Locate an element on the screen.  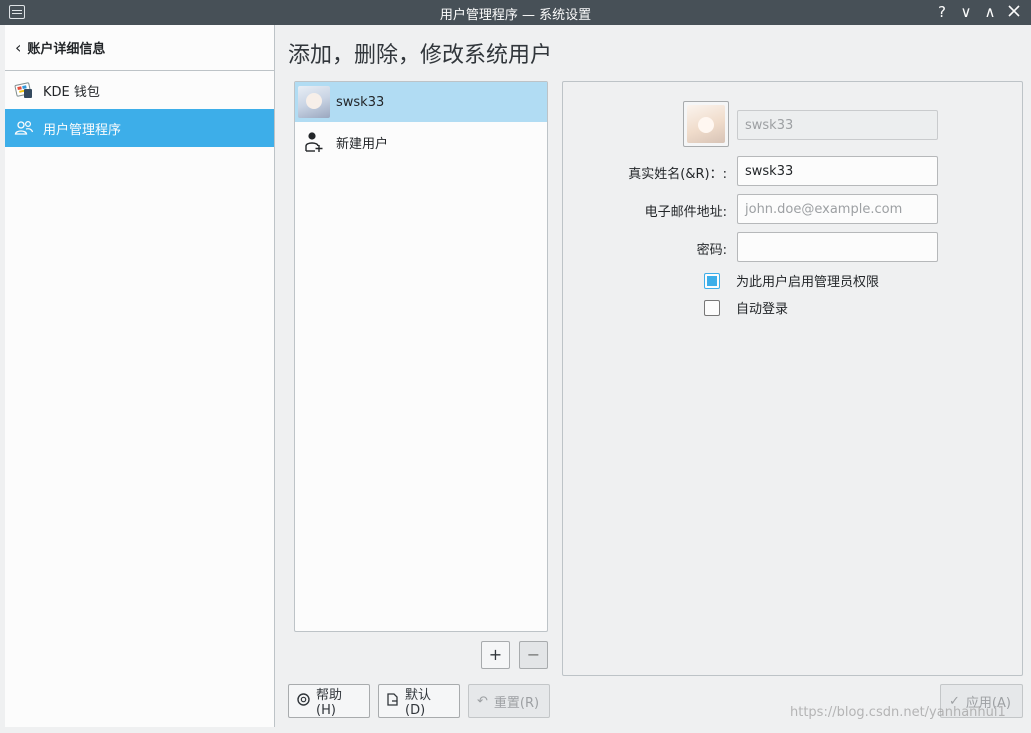
defaults-button-label: 默认(D) is located at coordinates (418, 703).